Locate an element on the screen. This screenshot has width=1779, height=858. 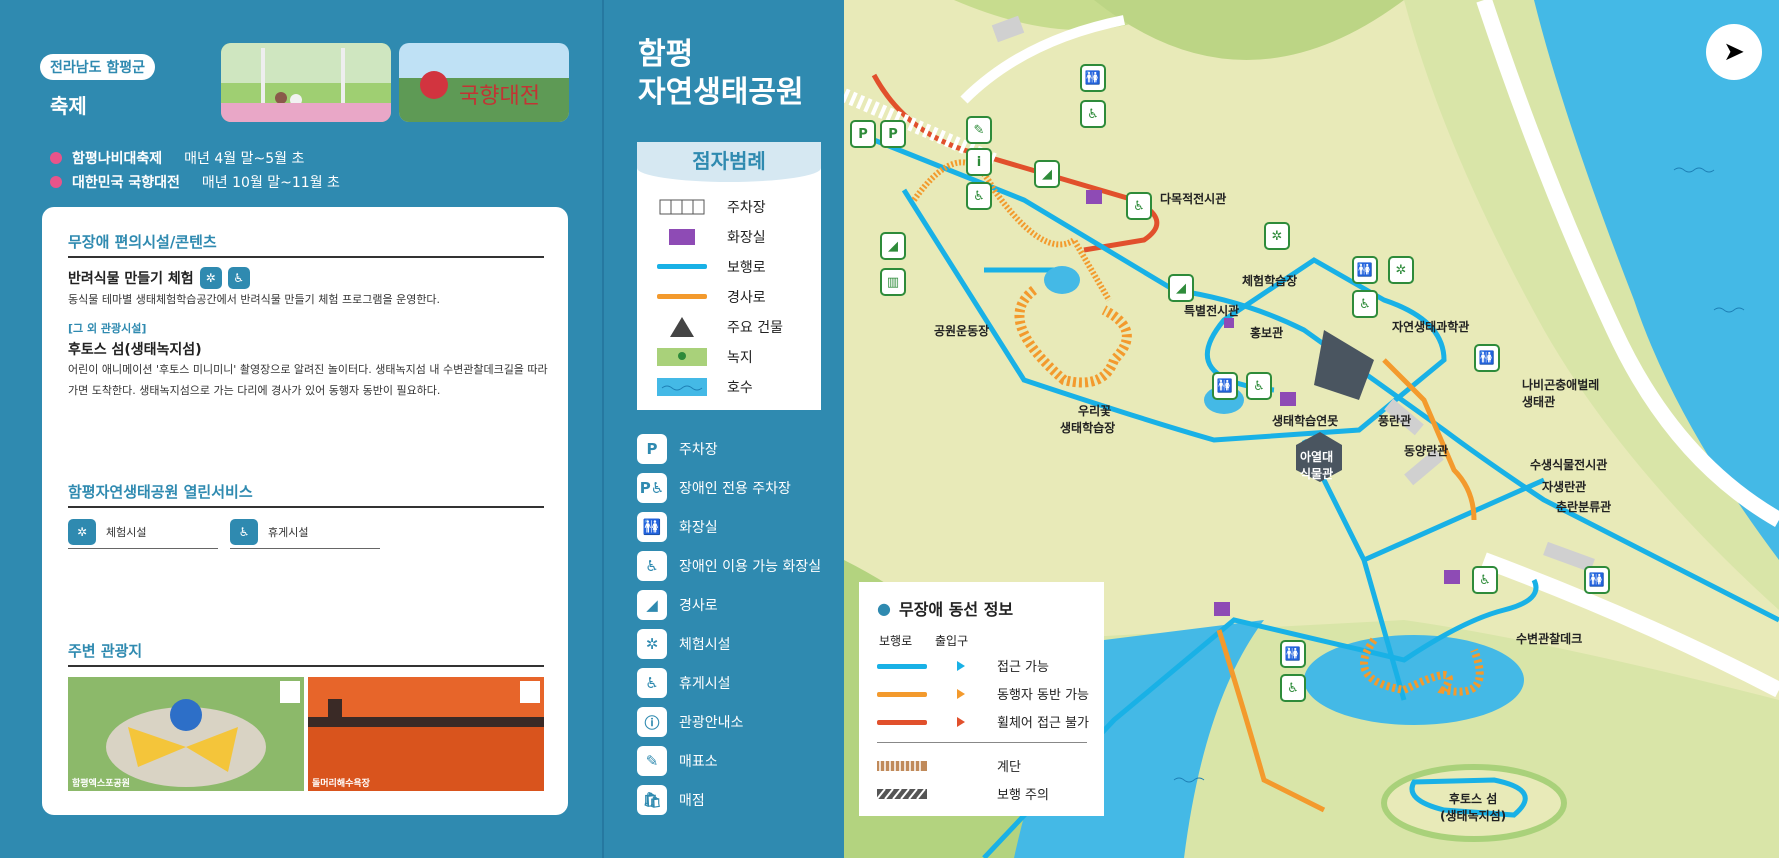
toilet-icon: 🚻 is located at coordinates (652, 527).